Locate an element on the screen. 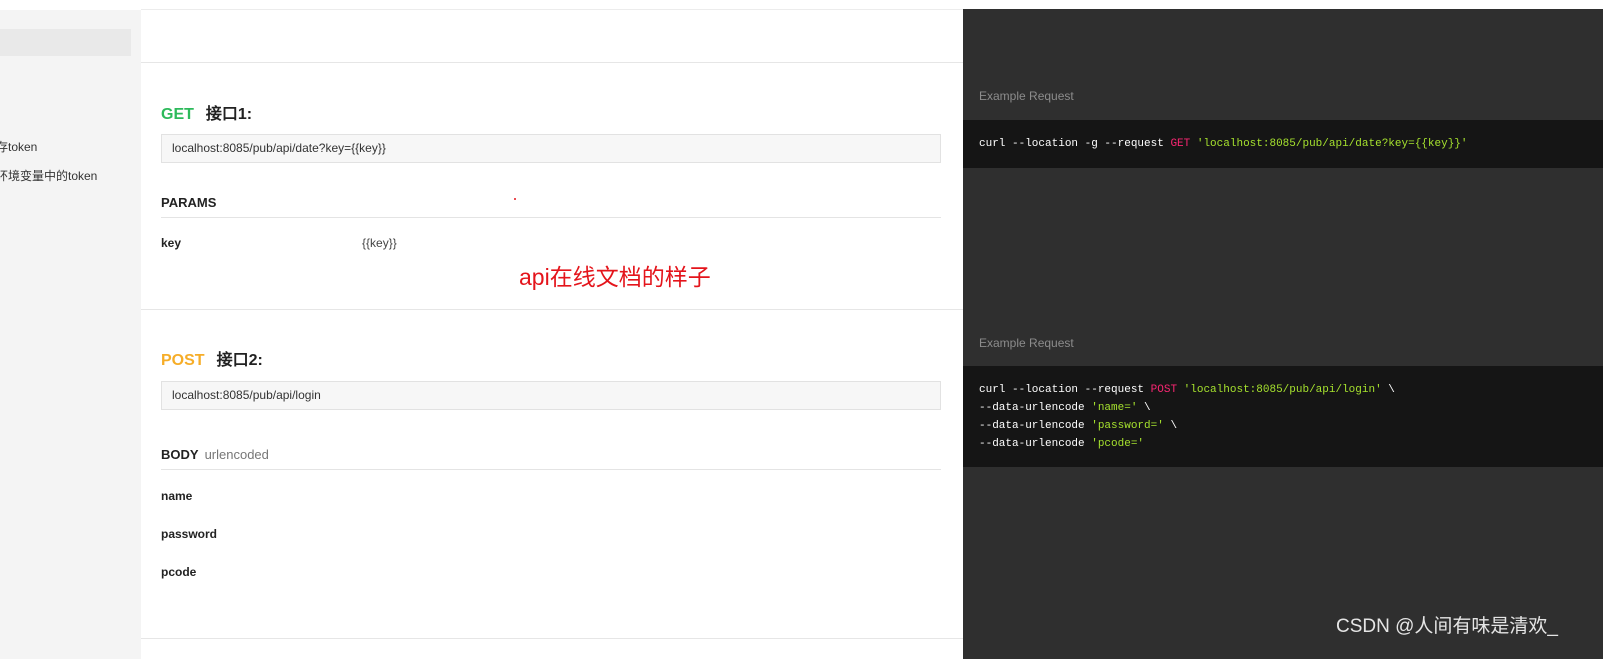  endpoint-title-1: GET 接口1: is located at coordinates (206, 112).